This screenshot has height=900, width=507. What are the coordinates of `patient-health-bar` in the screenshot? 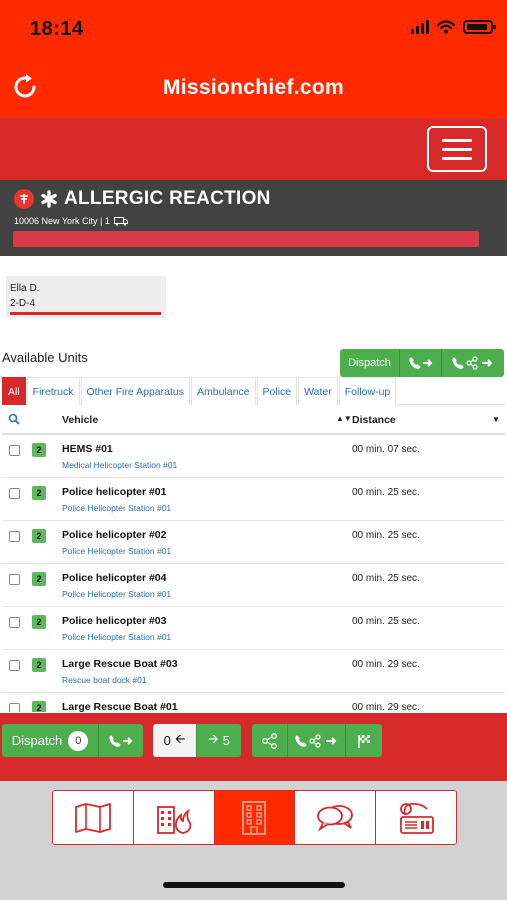 It's located at (85, 313).